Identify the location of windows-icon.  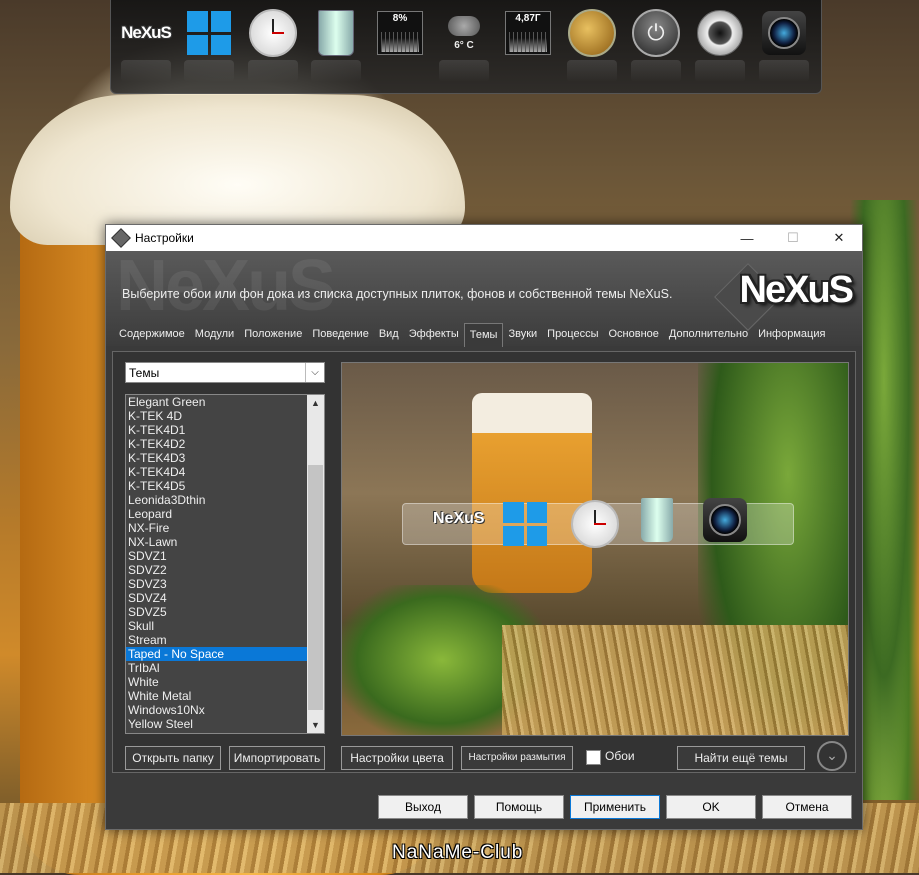
(209, 33).